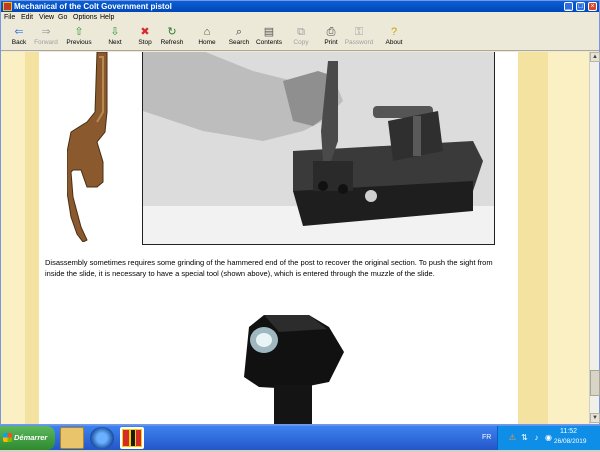 The height and width of the screenshot is (452, 600). Describe the element at coordinates (31, 437) in the screenshot. I see `start-label: Démarrer` at that location.